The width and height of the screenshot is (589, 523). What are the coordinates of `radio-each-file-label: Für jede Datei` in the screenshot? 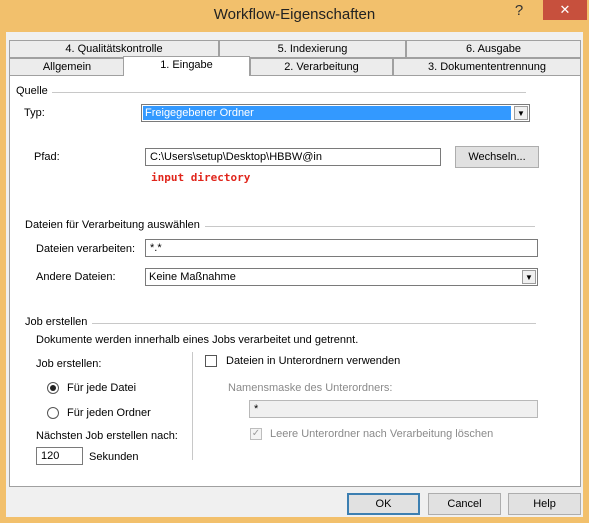 It's located at (101, 388).